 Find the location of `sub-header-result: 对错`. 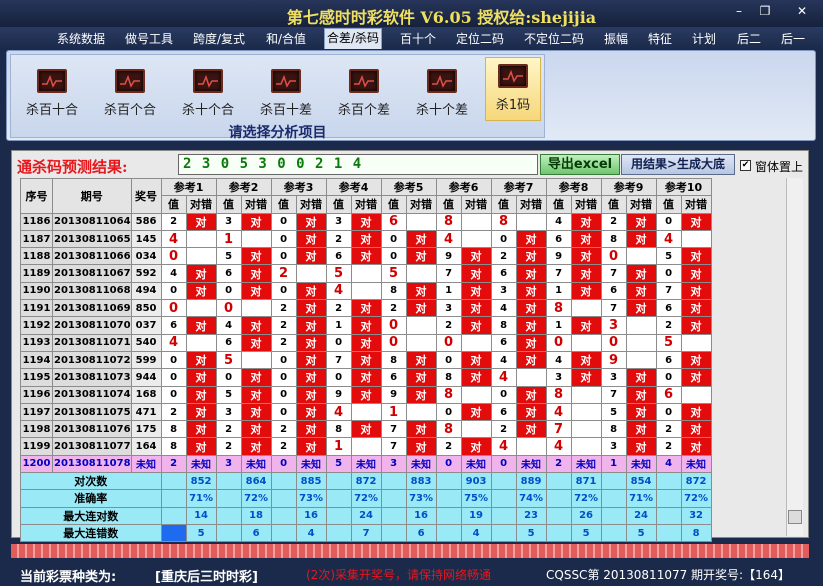

sub-header-result: 对错 is located at coordinates (696, 204).